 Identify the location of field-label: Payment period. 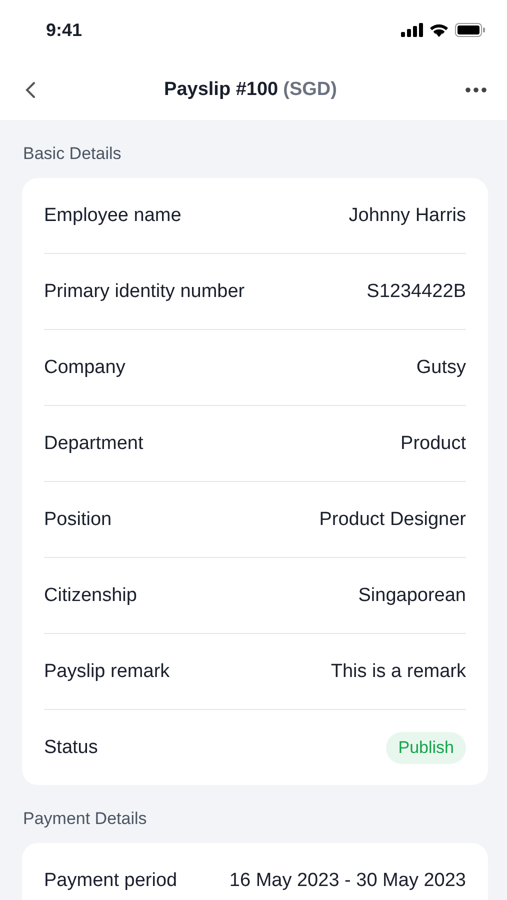
(111, 881).